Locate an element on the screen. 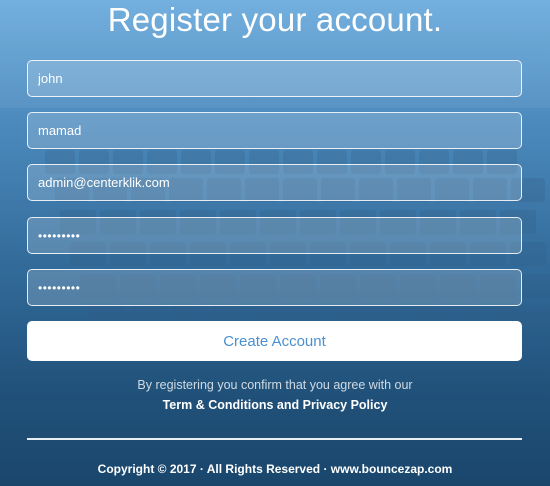 The width and height of the screenshot is (550, 486). email-input is located at coordinates (274, 182).